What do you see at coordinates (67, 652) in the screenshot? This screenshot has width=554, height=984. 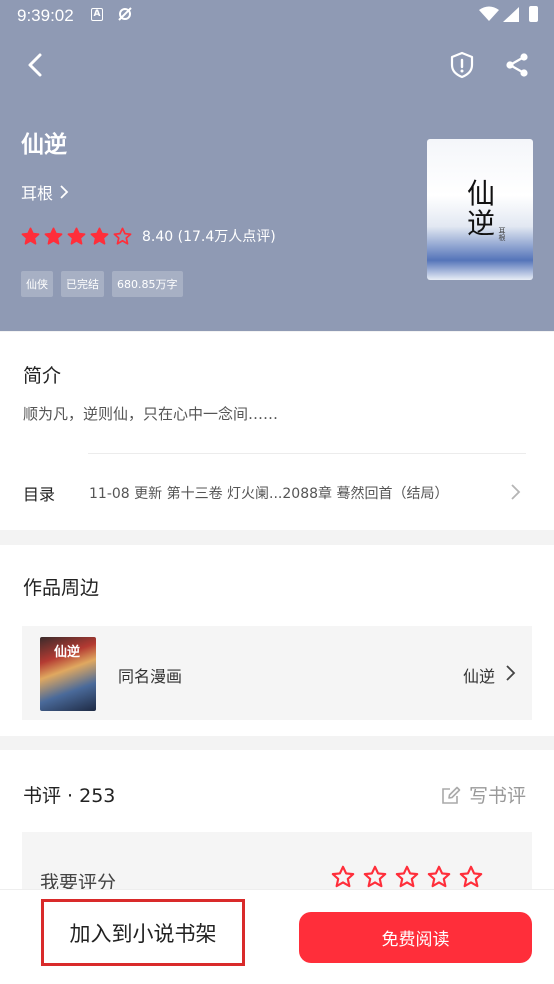 I see `manhua-thumb-title: 仙逆` at bounding box center [67, 652].